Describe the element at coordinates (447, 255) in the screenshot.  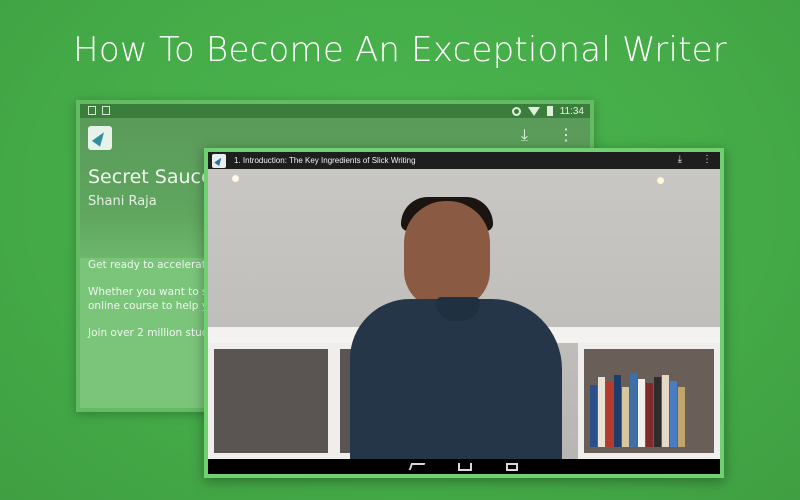
I see `presenter-head` at that location.